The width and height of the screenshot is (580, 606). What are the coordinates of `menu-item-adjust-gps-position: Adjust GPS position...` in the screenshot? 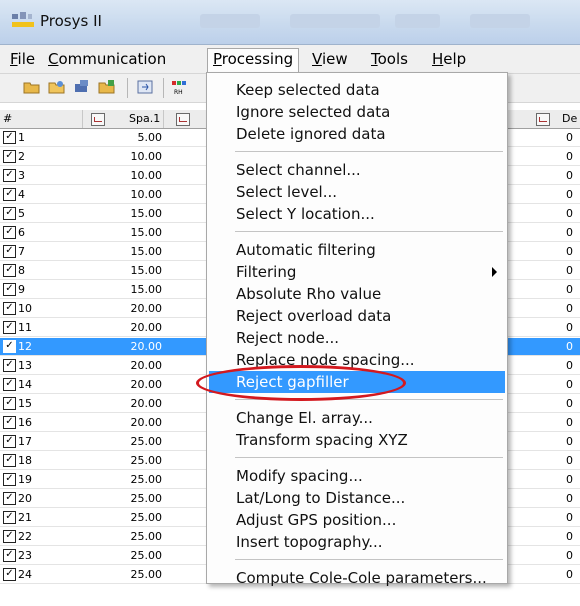 It's located at (357, 520).